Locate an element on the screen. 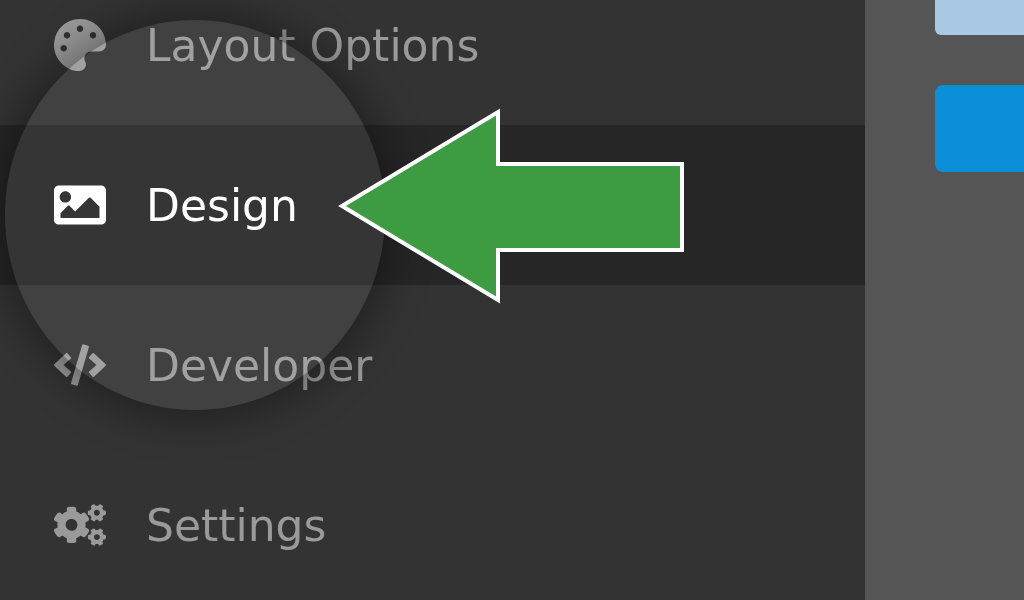  action-button is located at coordinates (979, 128).